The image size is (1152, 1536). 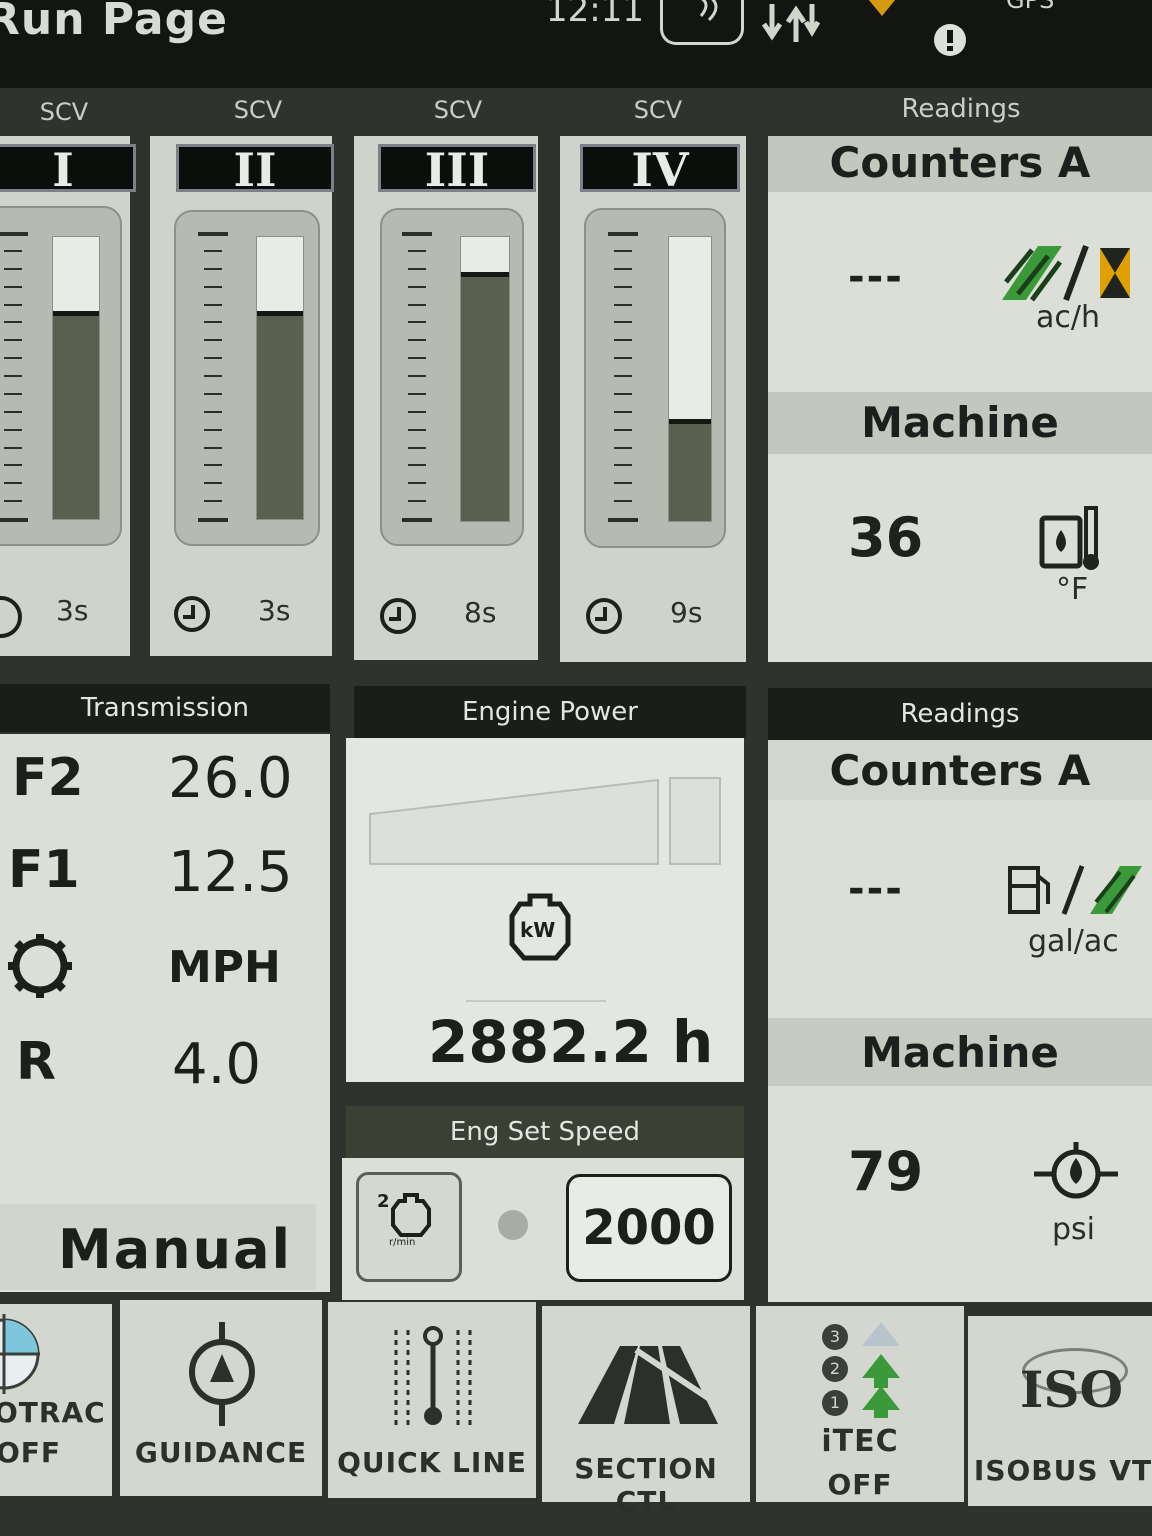 What do you see at coordinates (545, 910) in the screenshot?
I see `engine-power-panel: kW 2882.2 h` at bounding box center [545, 910].